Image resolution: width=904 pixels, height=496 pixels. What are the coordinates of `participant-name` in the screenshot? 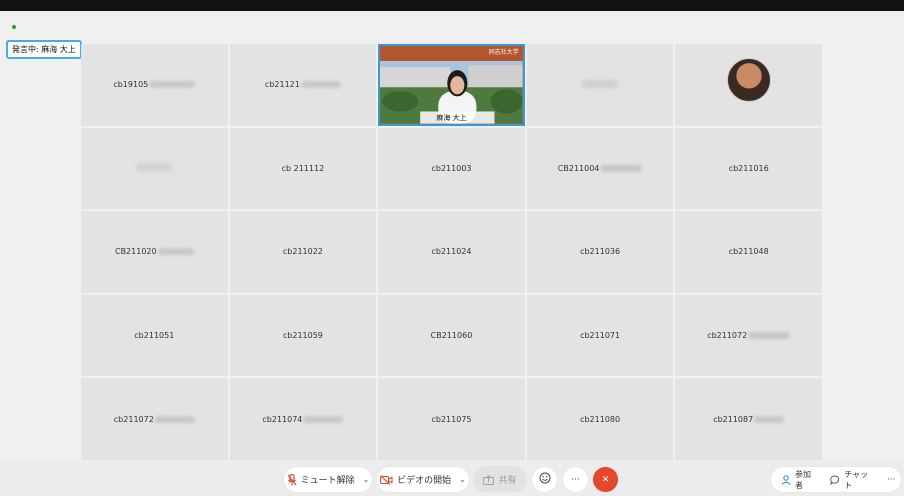 It's located at (154, 168).